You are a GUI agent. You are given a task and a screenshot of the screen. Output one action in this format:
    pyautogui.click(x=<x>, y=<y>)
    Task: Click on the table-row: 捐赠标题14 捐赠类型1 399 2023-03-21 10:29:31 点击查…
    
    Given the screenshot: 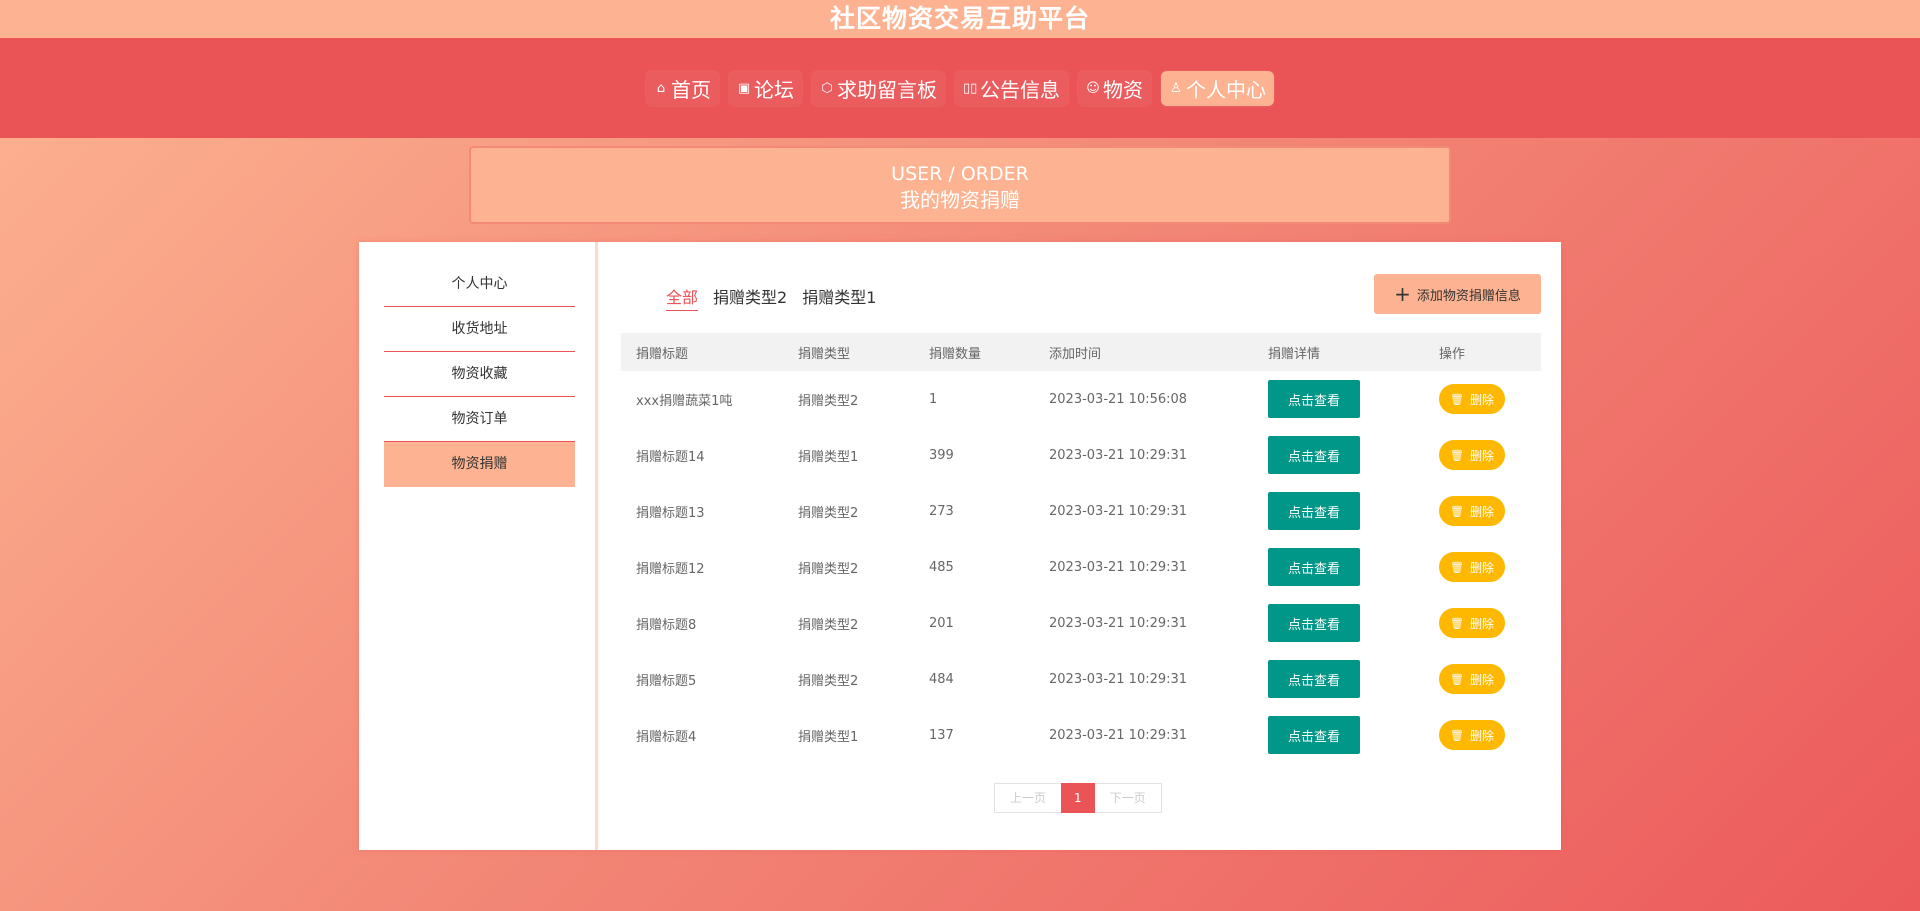 What is the action you would take?
    pyautogui.click(x=1081, y=455)
    